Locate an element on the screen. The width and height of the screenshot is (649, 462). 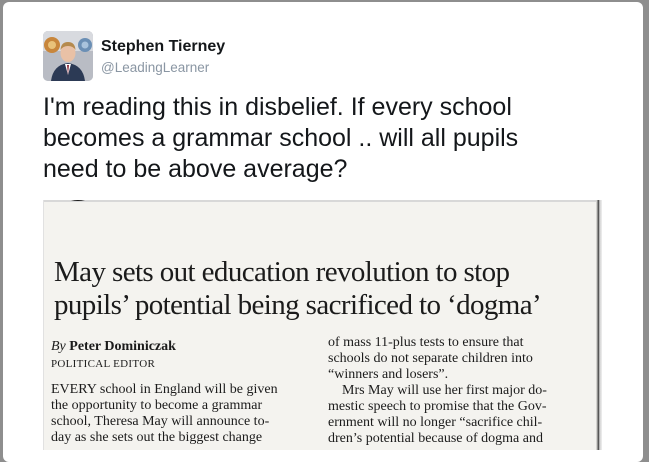
avatar is located at coordinates (68, 56).